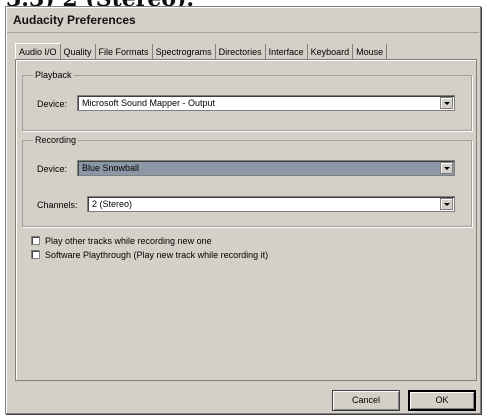 Image resolution: width=486 pixels, height=418 pixels. I want to click on recording-device-select: Blue Snowball, so click(266, 168).